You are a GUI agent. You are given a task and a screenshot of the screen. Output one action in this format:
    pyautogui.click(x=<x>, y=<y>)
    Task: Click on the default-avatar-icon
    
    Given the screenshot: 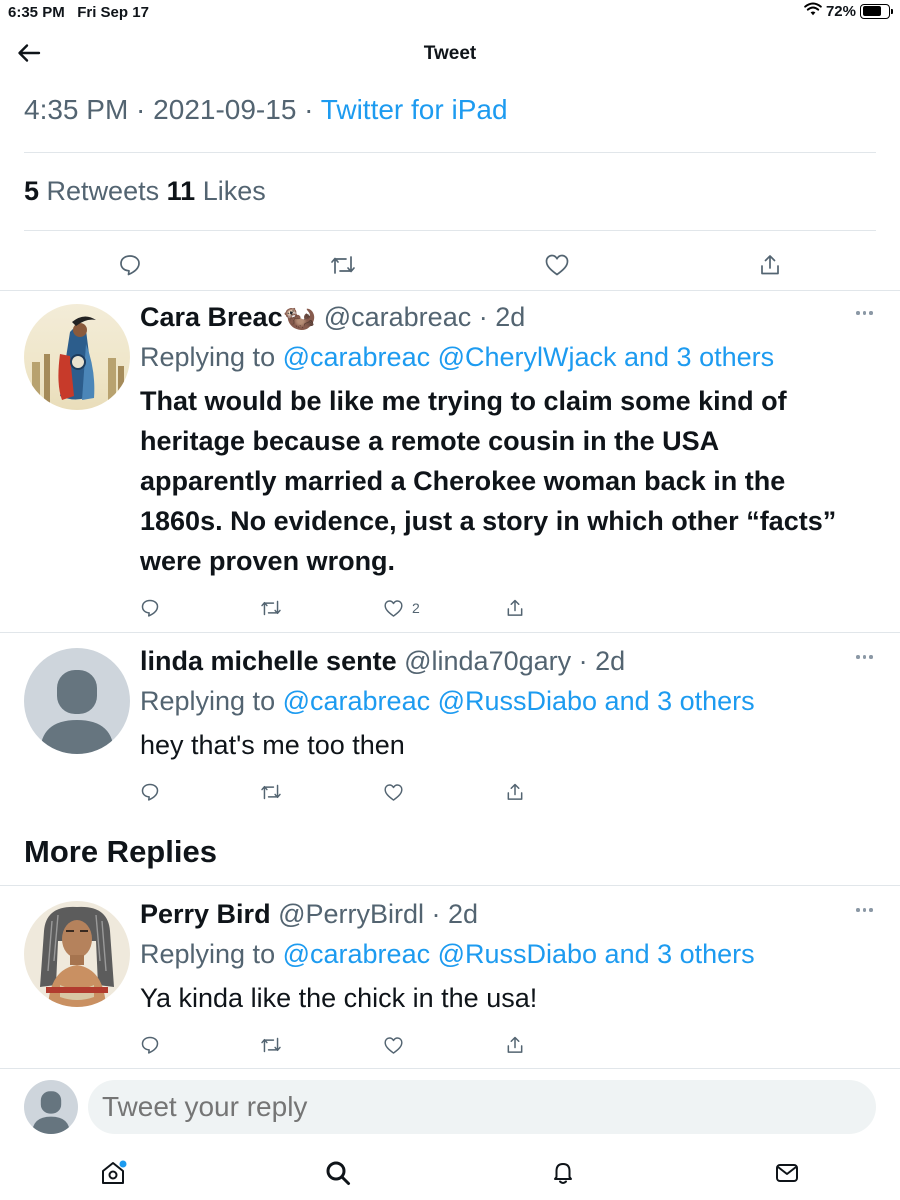 What is the action you would take?
    pyautogui.click(x=77, y=712)
    